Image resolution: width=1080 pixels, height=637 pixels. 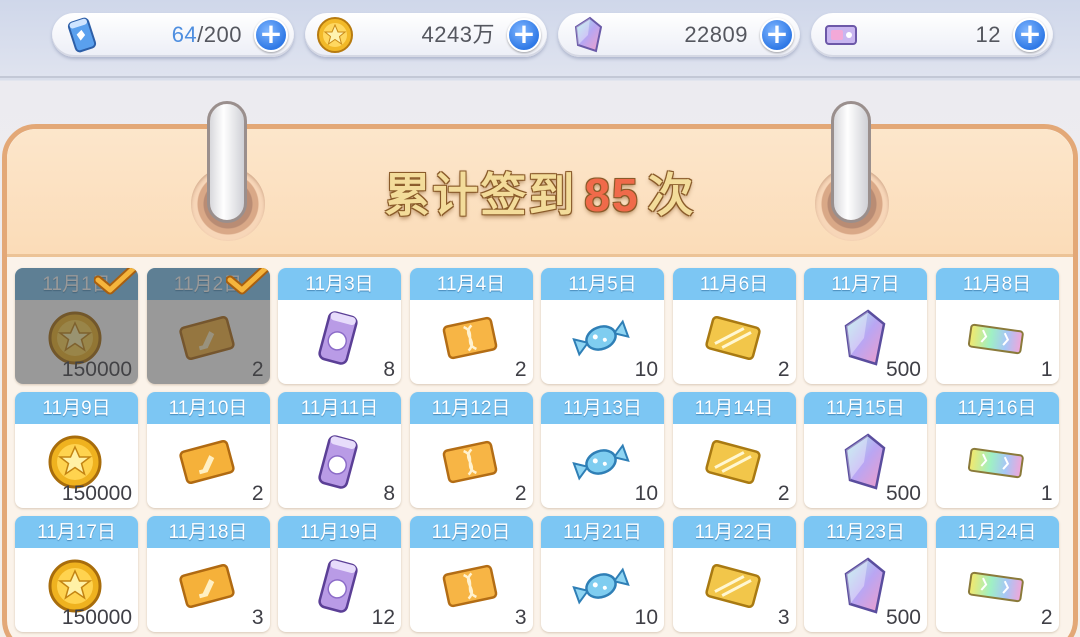 What do you see at coordinates (997, 450) in the screenshot?
I see `day-cell: 11月16日 1` at bounding box center [997, 450].